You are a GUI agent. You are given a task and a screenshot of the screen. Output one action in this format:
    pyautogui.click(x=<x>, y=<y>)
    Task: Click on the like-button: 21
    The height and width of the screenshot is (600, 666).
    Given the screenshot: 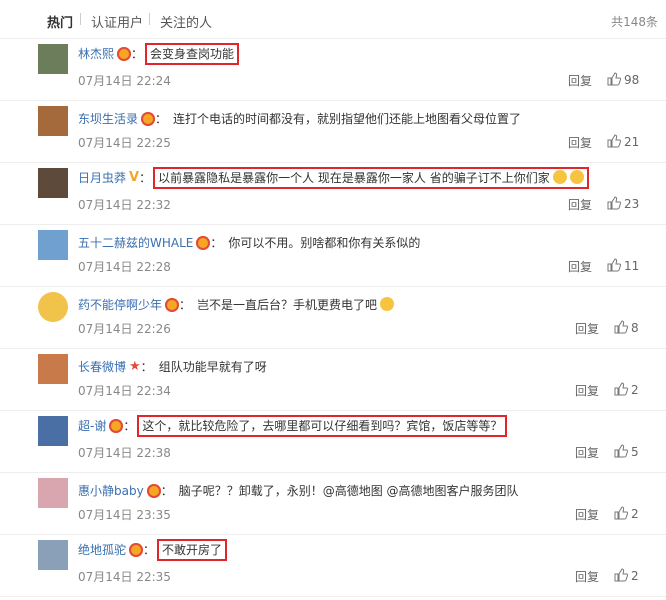 What is the action you would take?
    pyautogui.click(x=623, y=141)
    